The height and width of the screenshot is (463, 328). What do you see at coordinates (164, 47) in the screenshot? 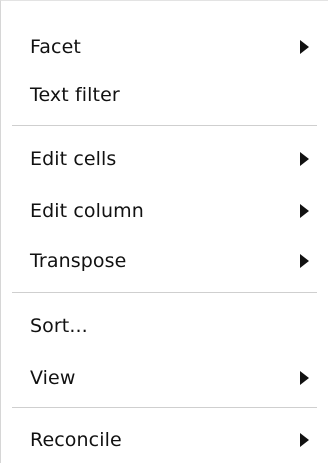
I see `menu-item-facet: Facet` at bounding box center [164, 47].